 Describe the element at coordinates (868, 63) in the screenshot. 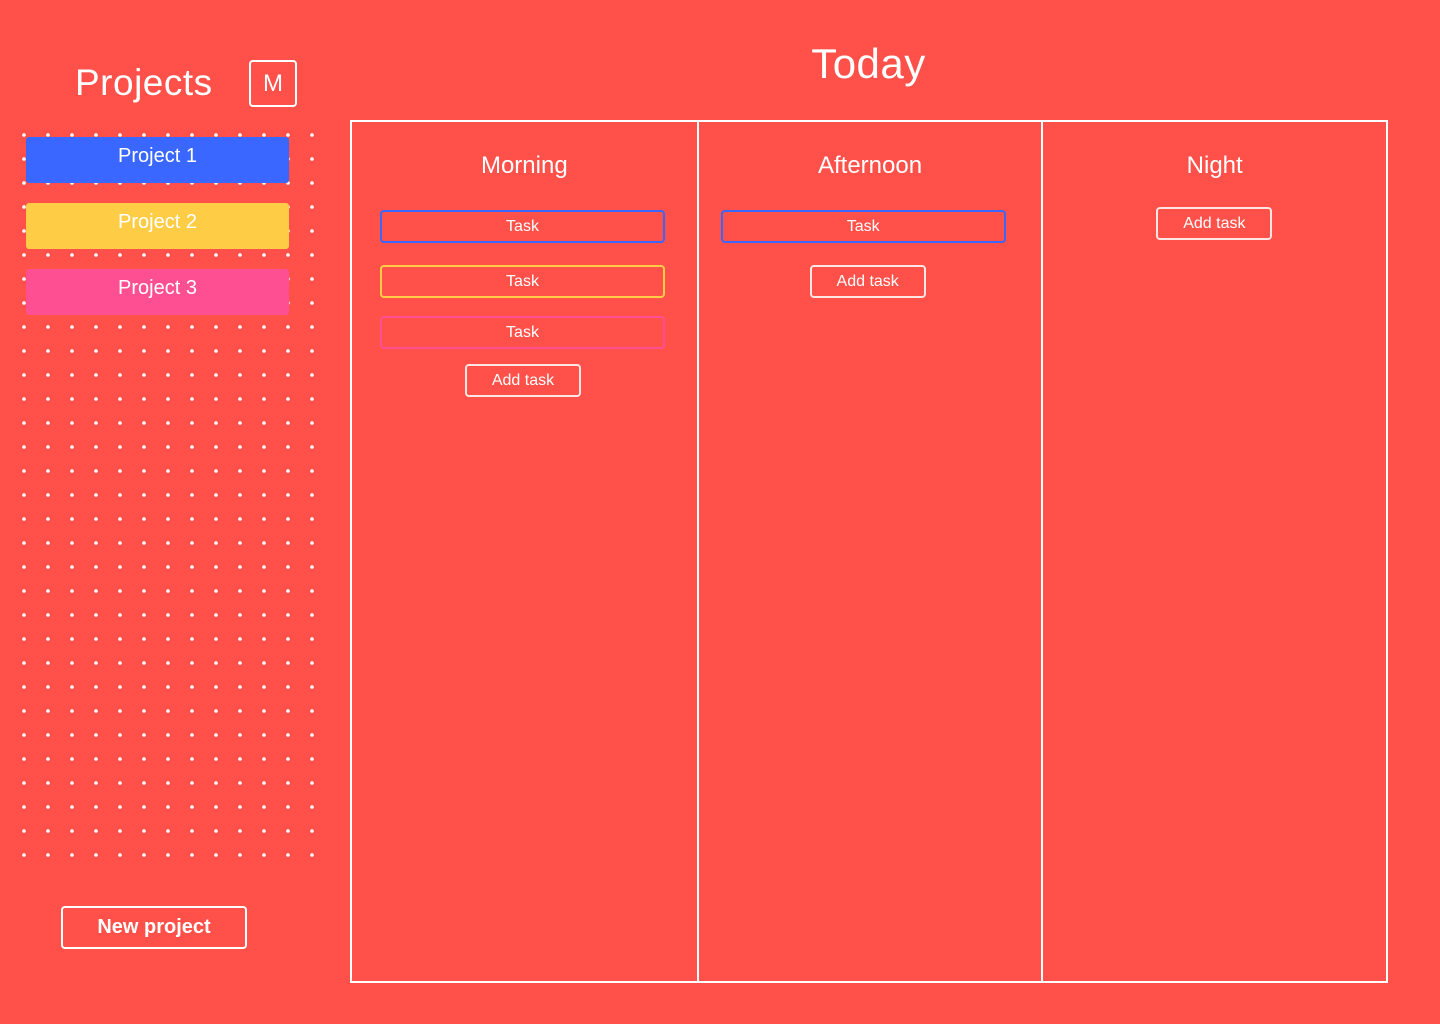

I see `page-title: Today` at that location.